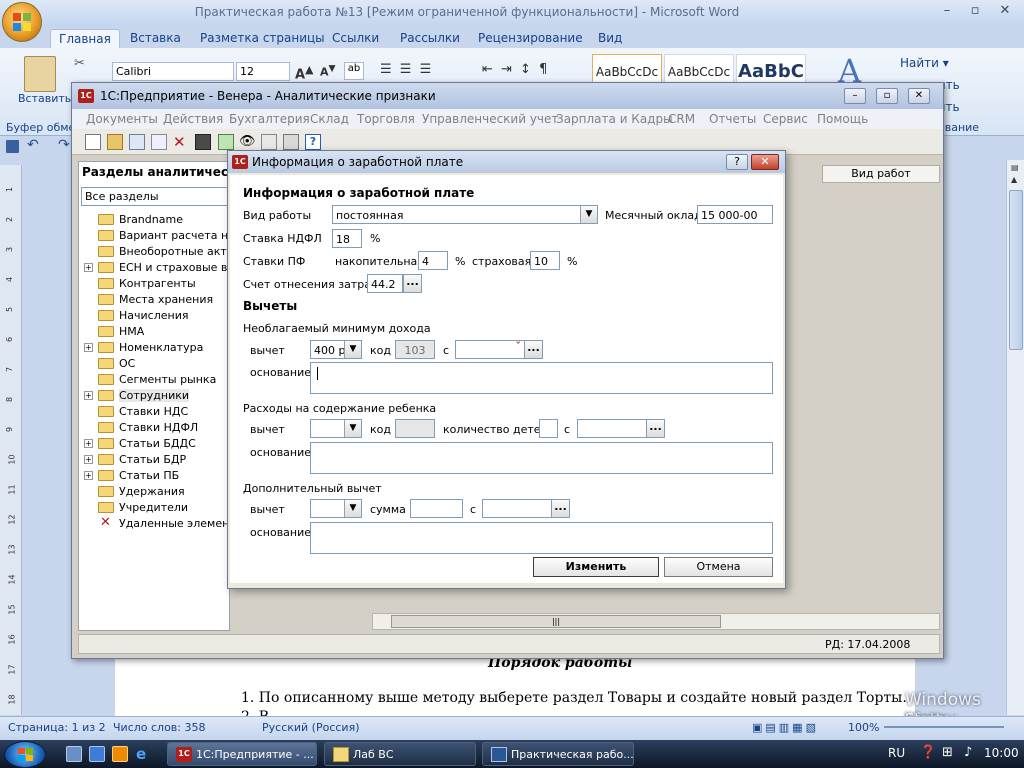  What do you see at coordinates (718, 567) in the screenshot?
I see `cancel-button: Отмена` at bounding box center [718, 567].